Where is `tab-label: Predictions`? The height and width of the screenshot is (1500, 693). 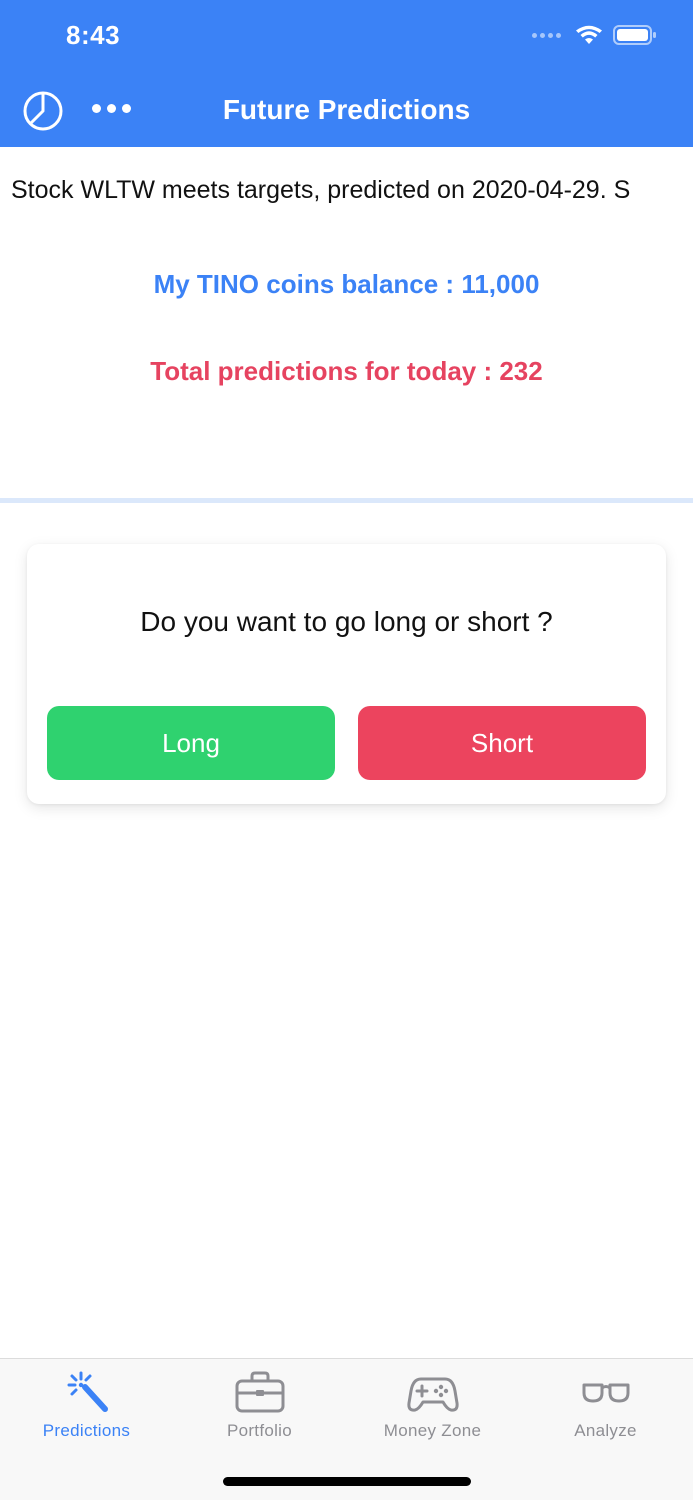
tab-label: Predictions is located at coordinates (86, 1430).